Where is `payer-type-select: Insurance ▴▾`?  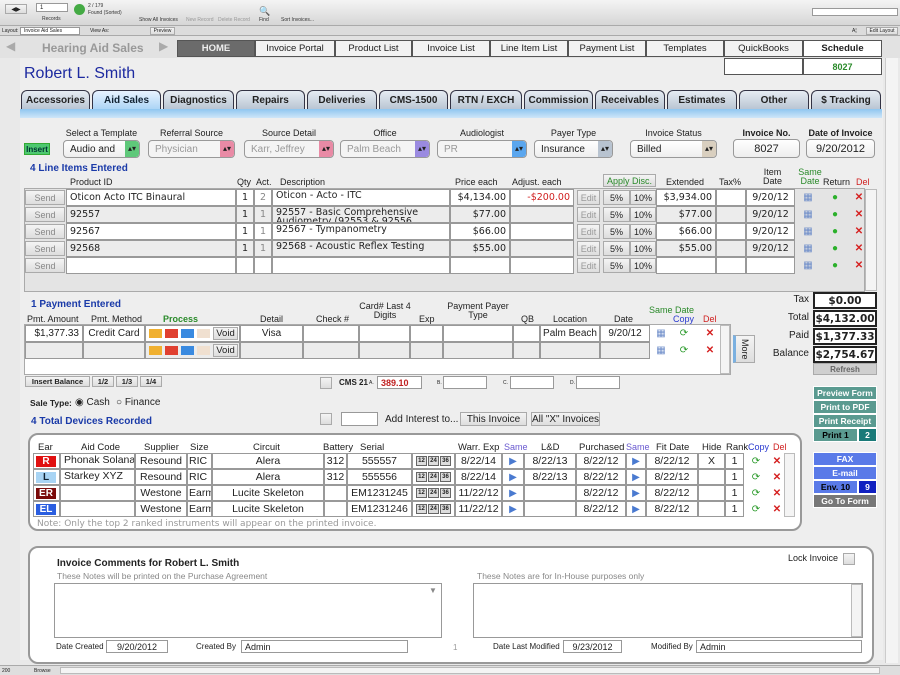 payer-type-select: Insurance ▴▾ is located at coordinates (573, 149).